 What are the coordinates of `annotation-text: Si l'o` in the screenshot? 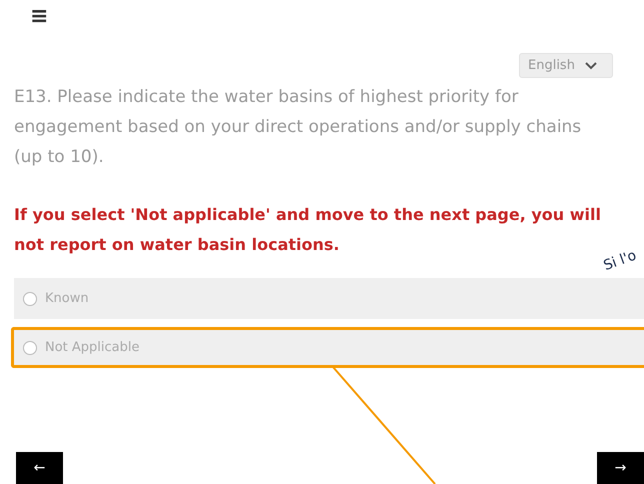 It's located at (620, 261).